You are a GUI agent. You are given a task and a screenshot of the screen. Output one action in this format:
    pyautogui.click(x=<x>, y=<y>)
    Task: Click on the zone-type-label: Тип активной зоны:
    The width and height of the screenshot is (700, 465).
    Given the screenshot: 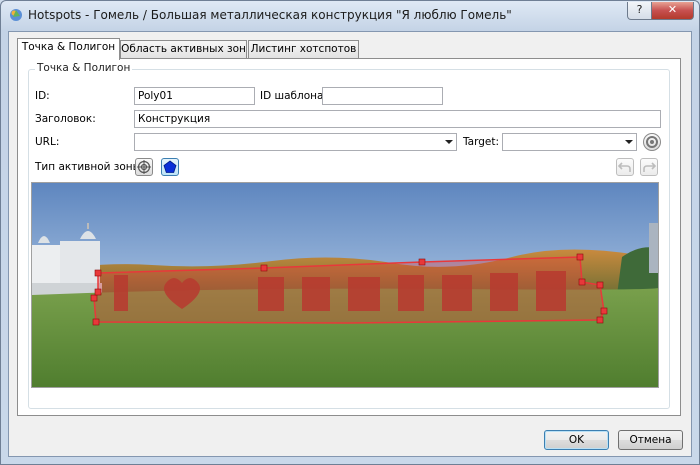 What is the action you would take?
    pyautogui.click(x=90, y=167)
    